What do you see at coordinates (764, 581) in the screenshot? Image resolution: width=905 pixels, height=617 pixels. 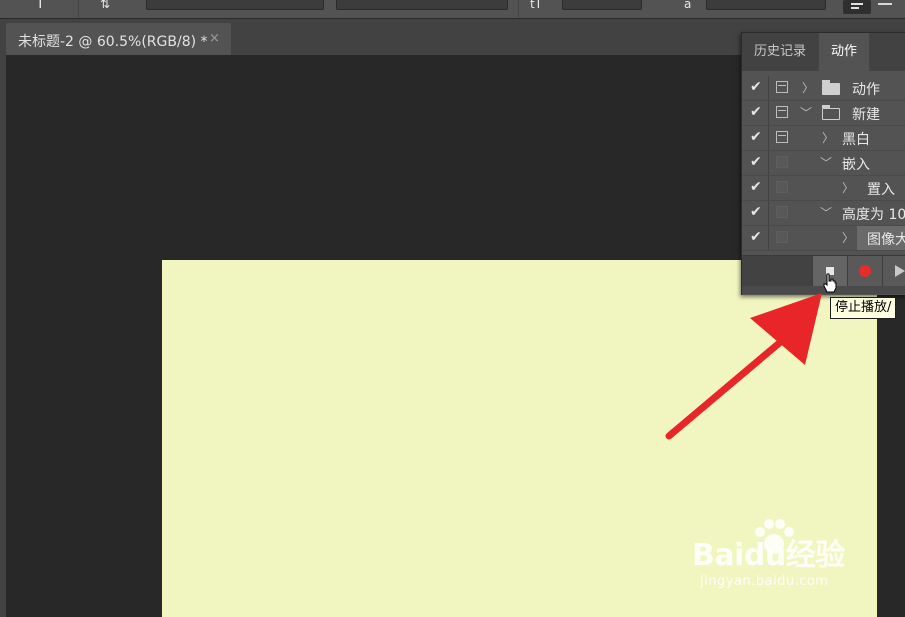 I see `watermark-url: jingyan.baidu.com` at bounding box center [764, 581].